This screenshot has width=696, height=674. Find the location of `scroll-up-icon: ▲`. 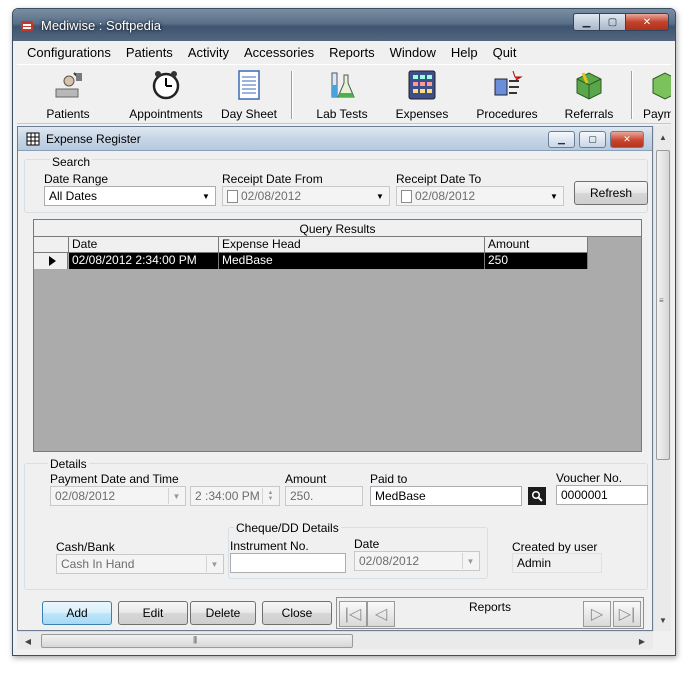

scroll-up-icon: ▲ is located at coordinates (663, 137).